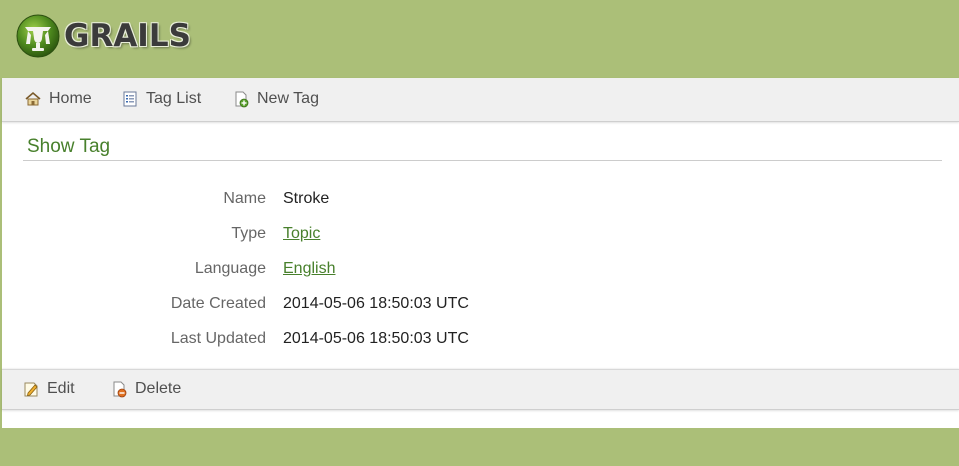 The image size is (959, 466). Describe the element at coordinates (376, 338) in the screenshot. I see `field-last-updated-value: 2014-05-06 18:50:03 UTC` at that location.